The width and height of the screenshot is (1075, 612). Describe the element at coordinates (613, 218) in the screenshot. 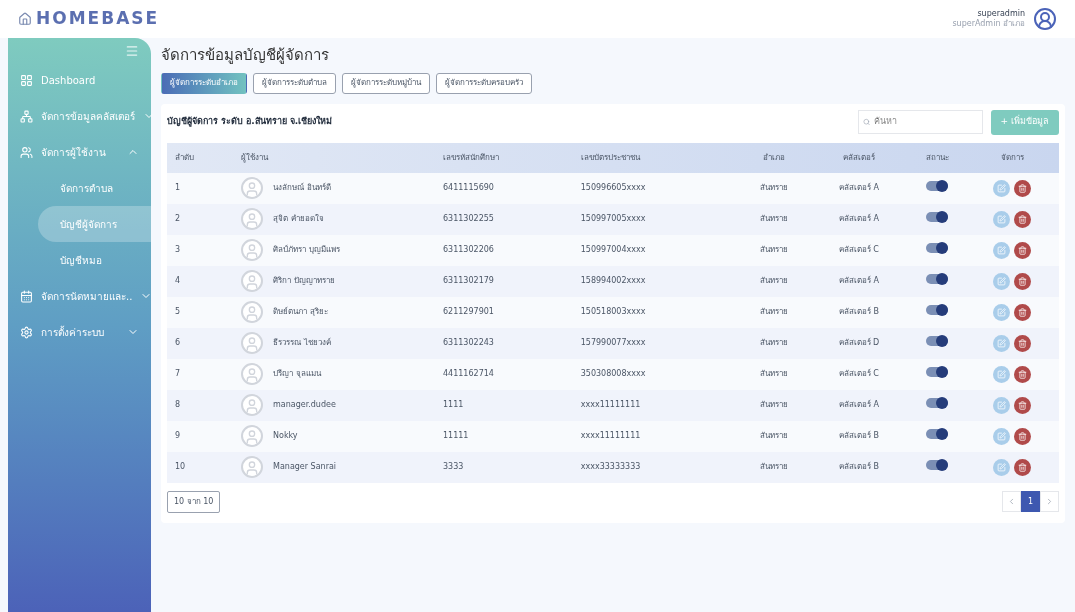

I see `table-cell: 150997005xxxx` at that location.